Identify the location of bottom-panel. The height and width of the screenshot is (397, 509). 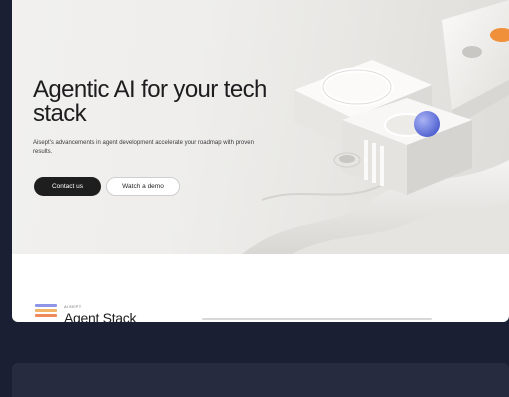
(260, 380).